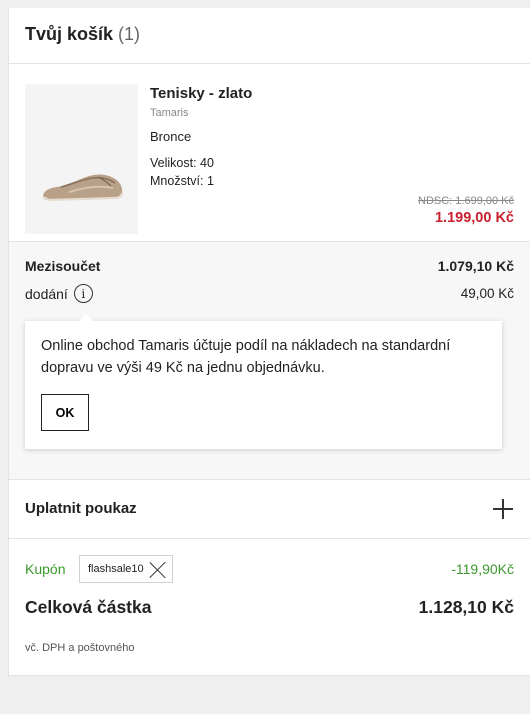 The height and width of the screenshot is (714, 530). Describe the element at coordinates (269, 293) in the screenshot. I see `shipping-row: dodání i 49,00 Kč` at that location.